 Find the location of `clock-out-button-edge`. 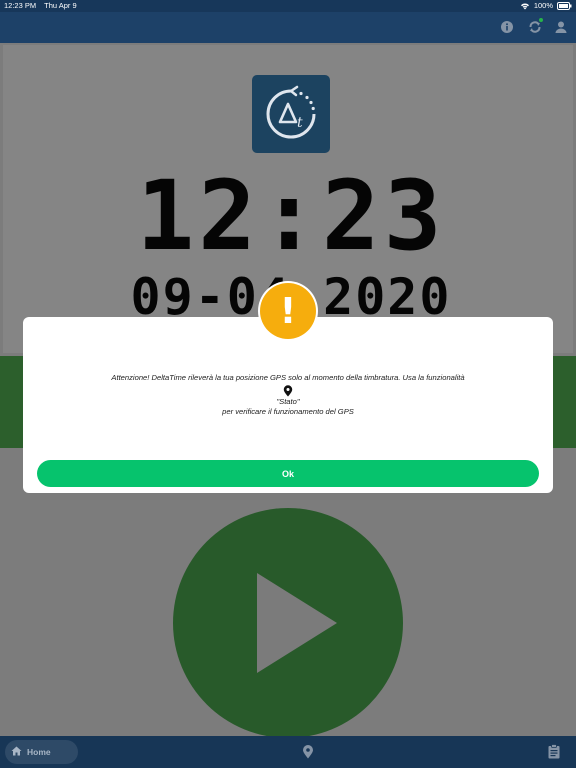

clock-out-button-edge is located at coordinates (564, 402).